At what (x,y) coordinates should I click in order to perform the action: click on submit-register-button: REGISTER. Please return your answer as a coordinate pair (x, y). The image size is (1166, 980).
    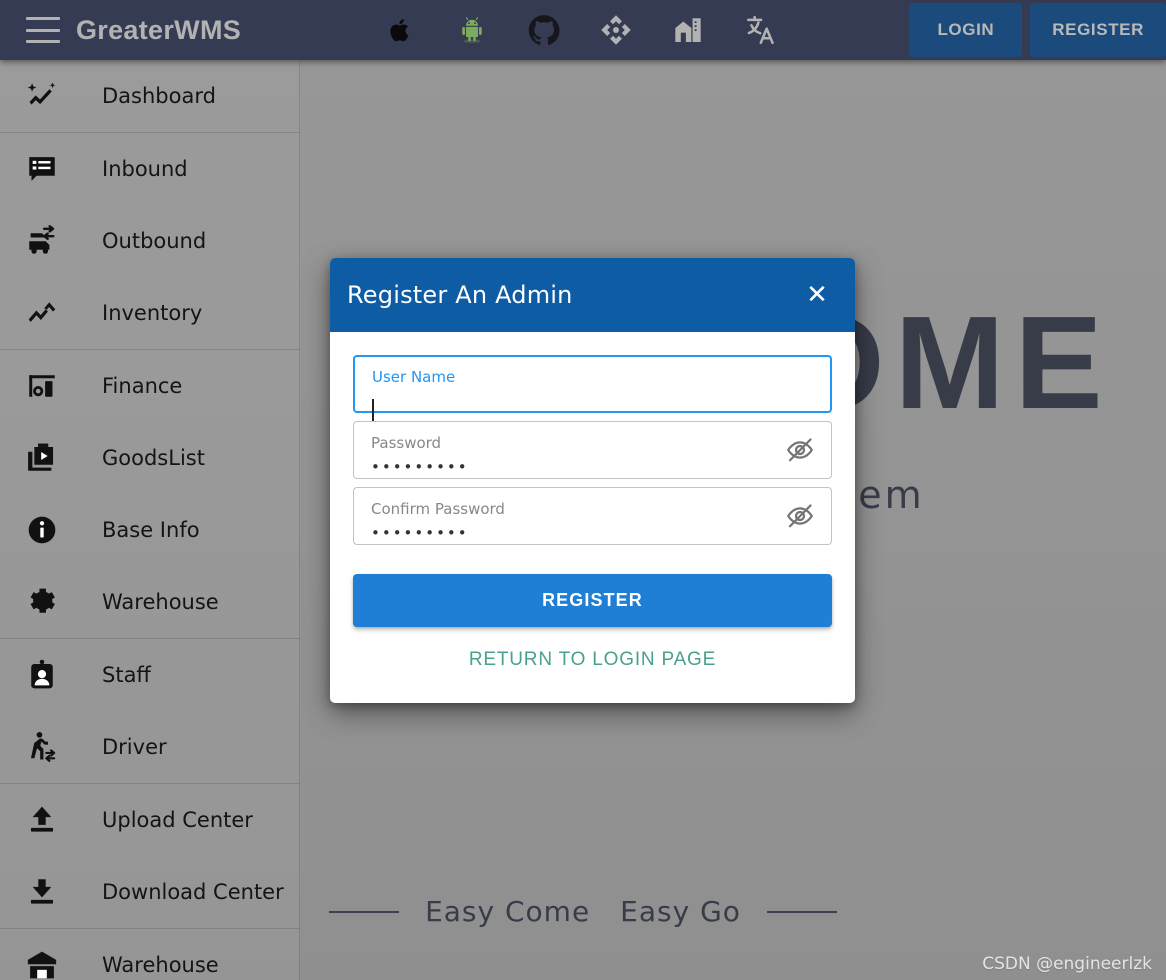
    Looking at the image, I should click on (592, 600).